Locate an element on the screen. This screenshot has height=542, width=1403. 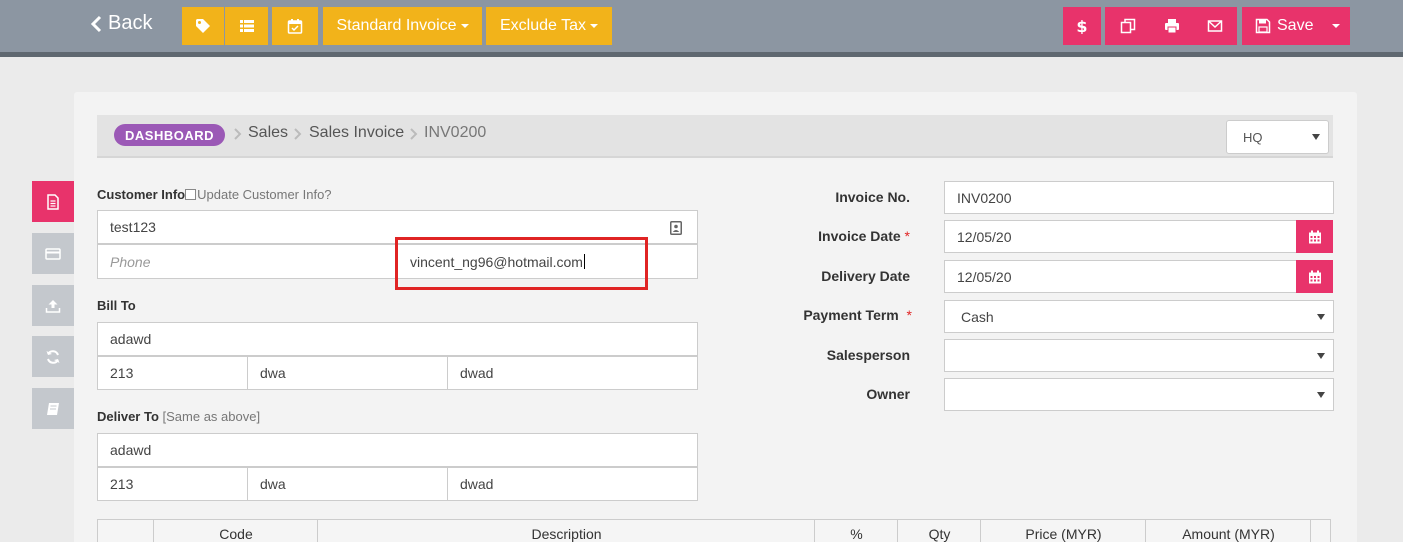
salesperson-select is located at coordinates (1139, 355).